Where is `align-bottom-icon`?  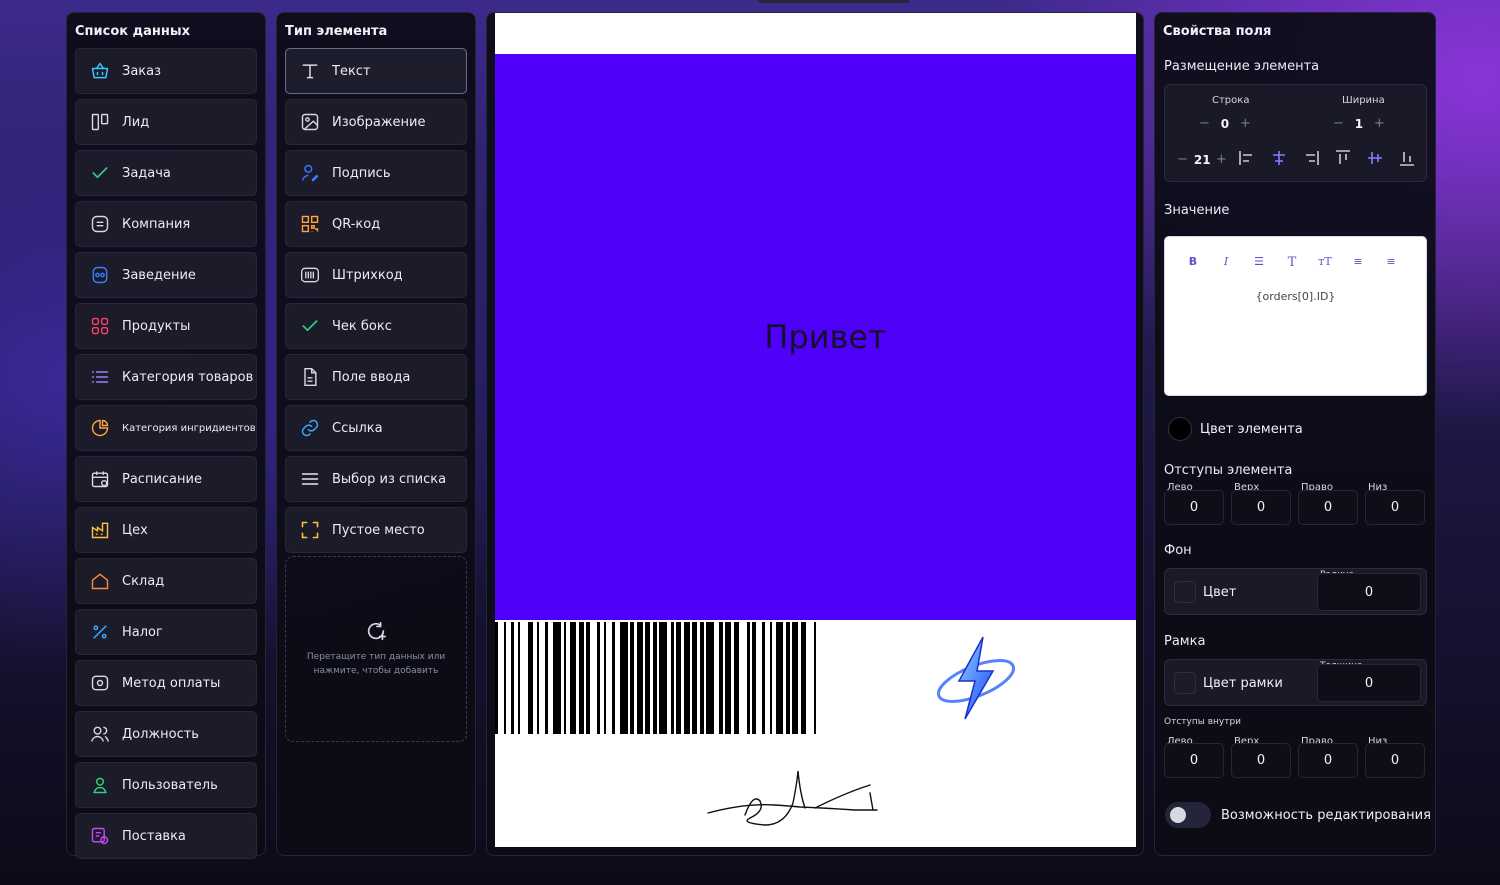
align-bottom-icon is located at coordinates (1407, 158).